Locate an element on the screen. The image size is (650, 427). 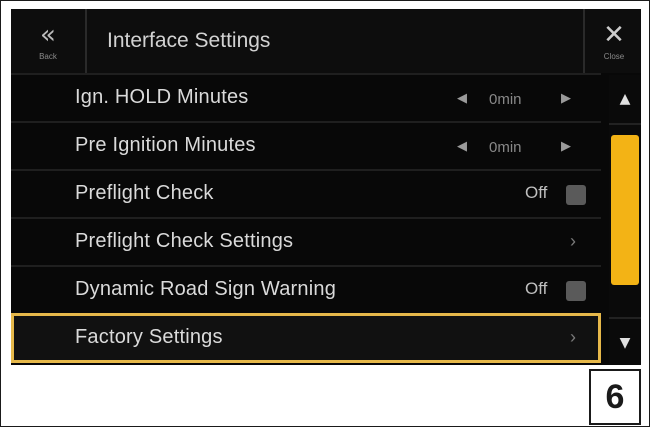
setting-row-factory-settings: Factory Settings › is located at coordinates (306, 338).